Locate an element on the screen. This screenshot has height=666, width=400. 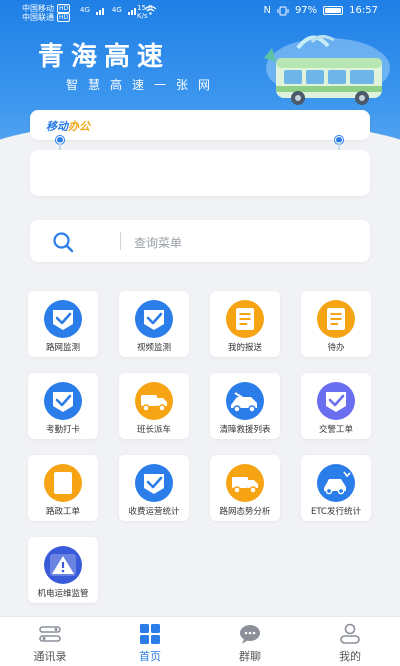
menu-item-label: 收费运营统计 is located at coordinates (154, 512).